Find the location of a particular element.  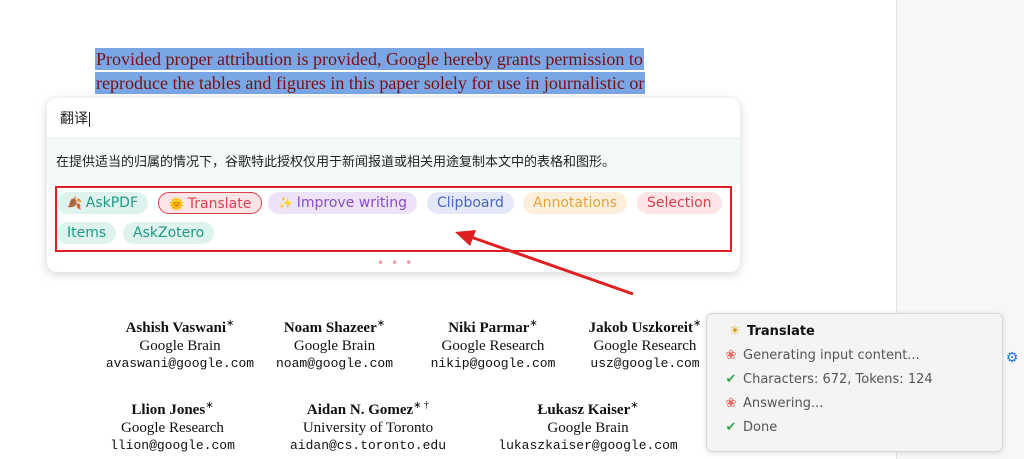

tag-label: Improve writing is located at coordinates (352, 203).